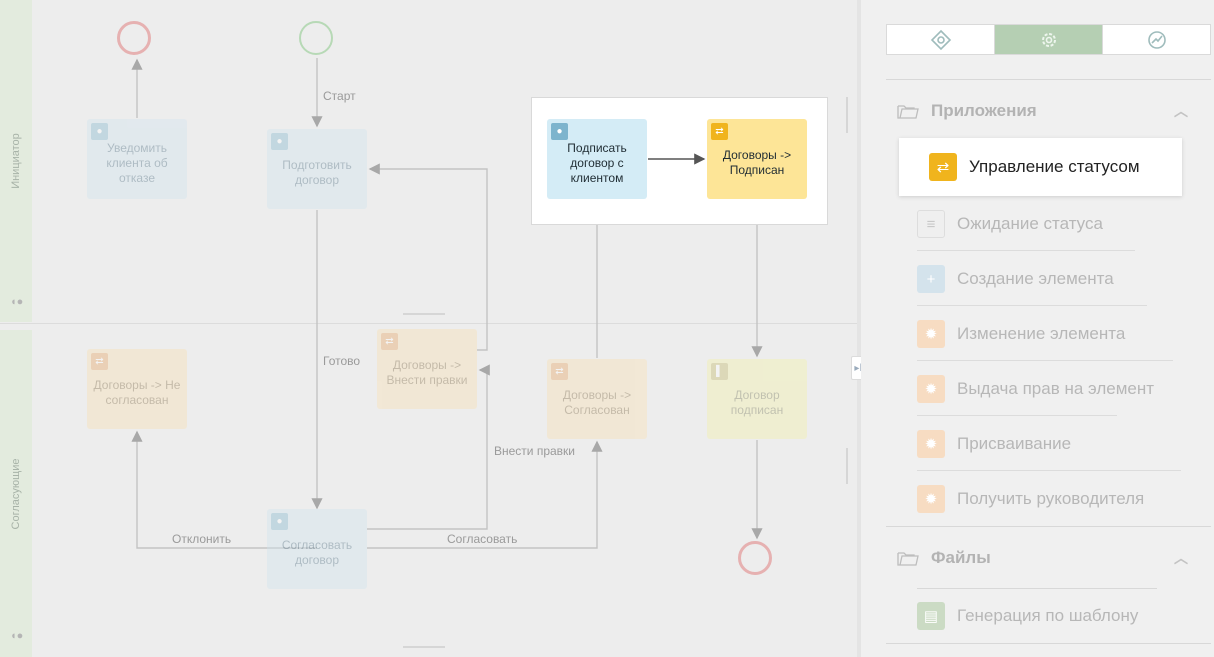  Describe the element at coordinates (317, 172) in the screenshot. I see `task-label: Подготовить договор` at that location.